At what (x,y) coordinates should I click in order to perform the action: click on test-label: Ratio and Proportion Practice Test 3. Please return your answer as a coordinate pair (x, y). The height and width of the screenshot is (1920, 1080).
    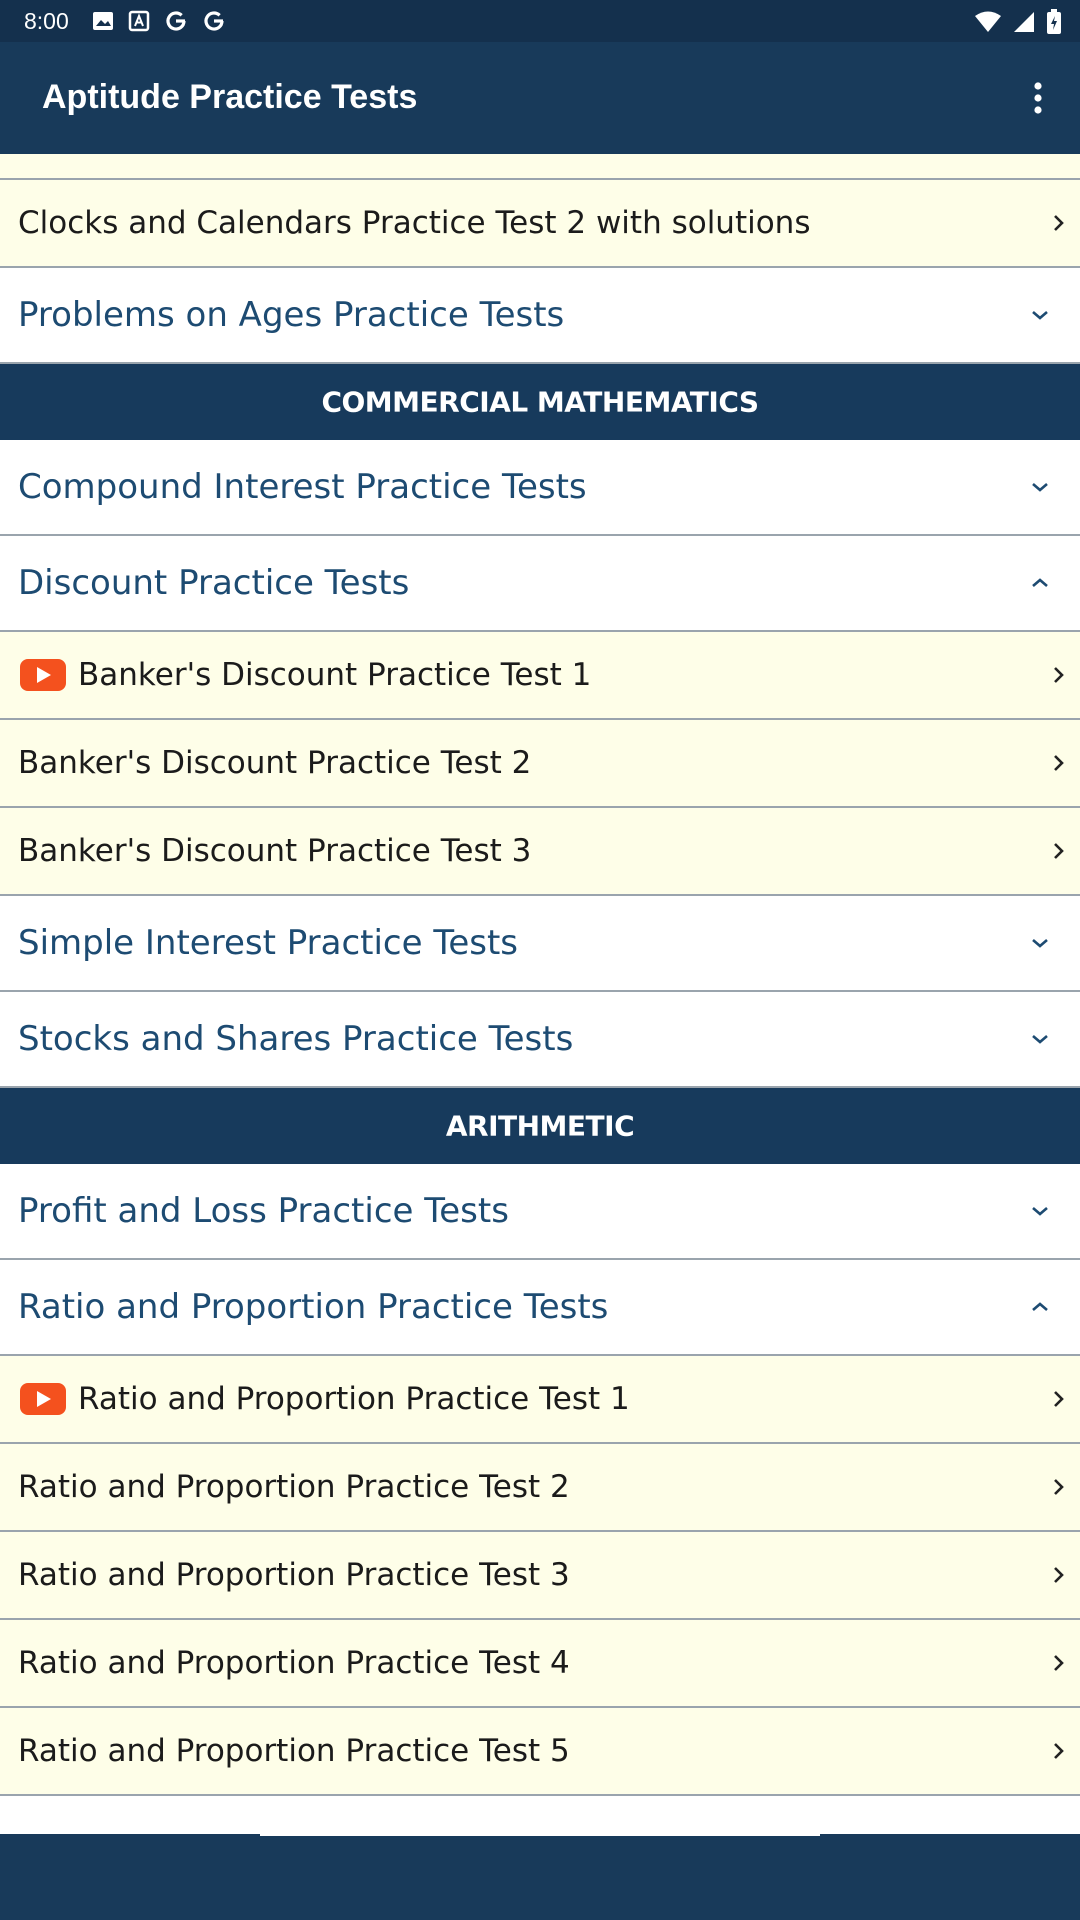
    Looking at the image, I should click on (294, 1575).